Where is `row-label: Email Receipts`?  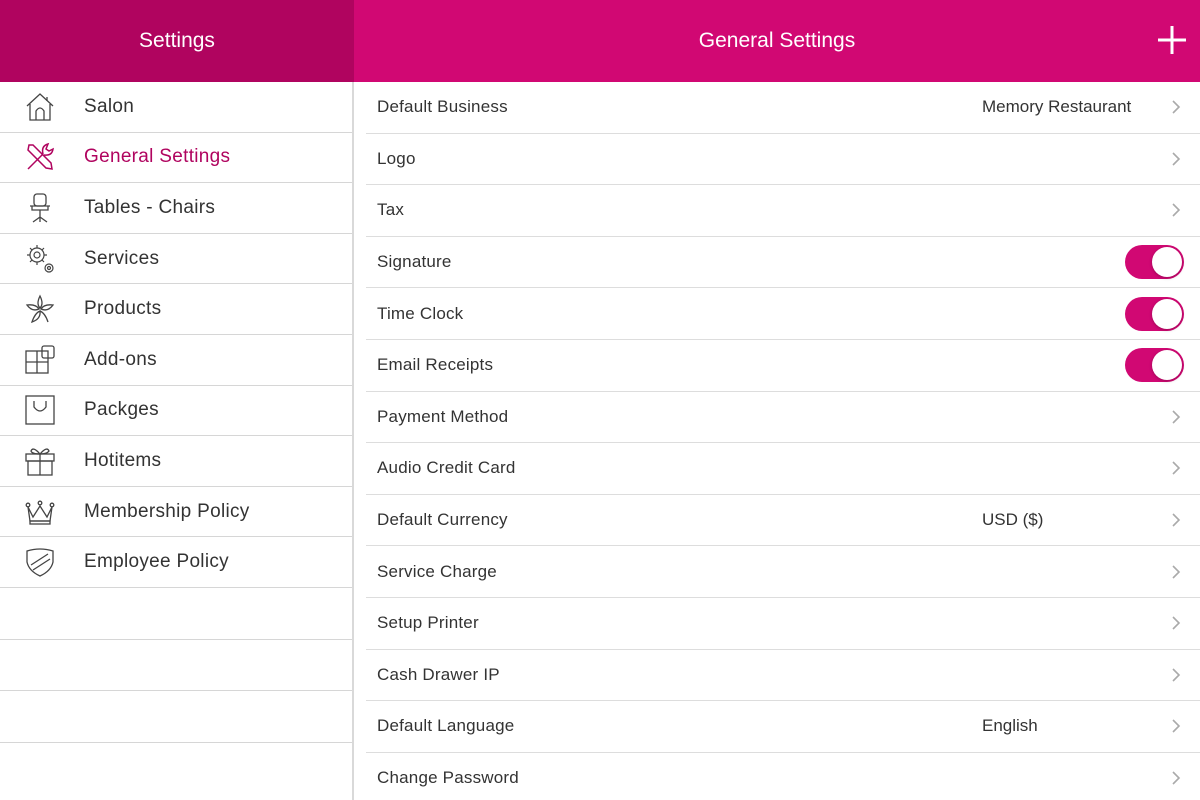
row-label: Email Receipts is located at coordinates (435, 365).